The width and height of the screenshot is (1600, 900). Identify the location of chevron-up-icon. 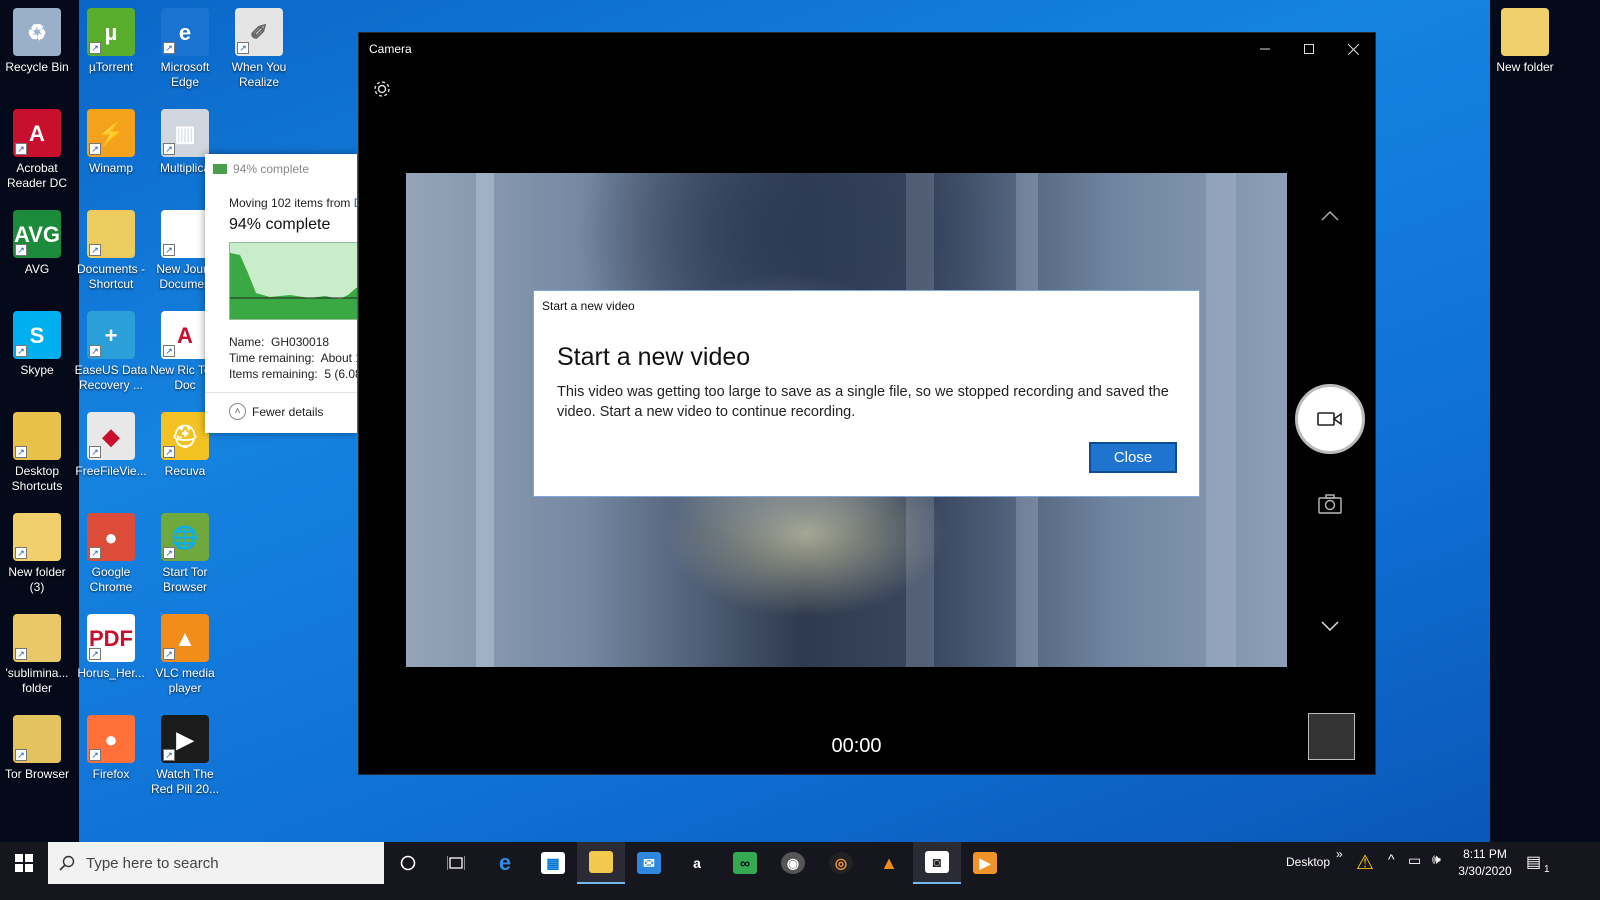
(1330, 216).